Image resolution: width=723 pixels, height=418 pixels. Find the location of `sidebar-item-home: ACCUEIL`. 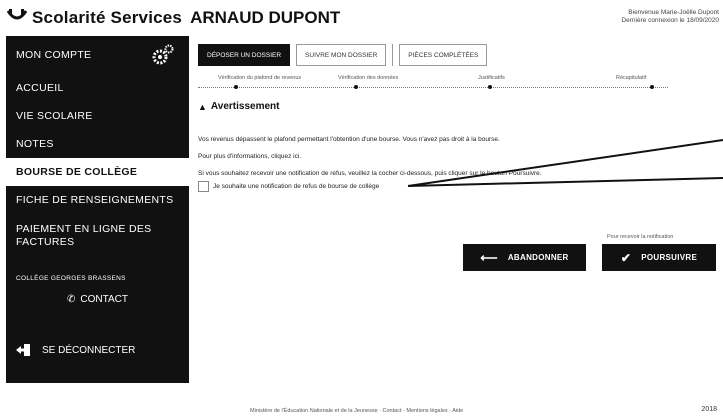

sidebar-item-home: ACCUEIL is located at coordinates (97, 88).